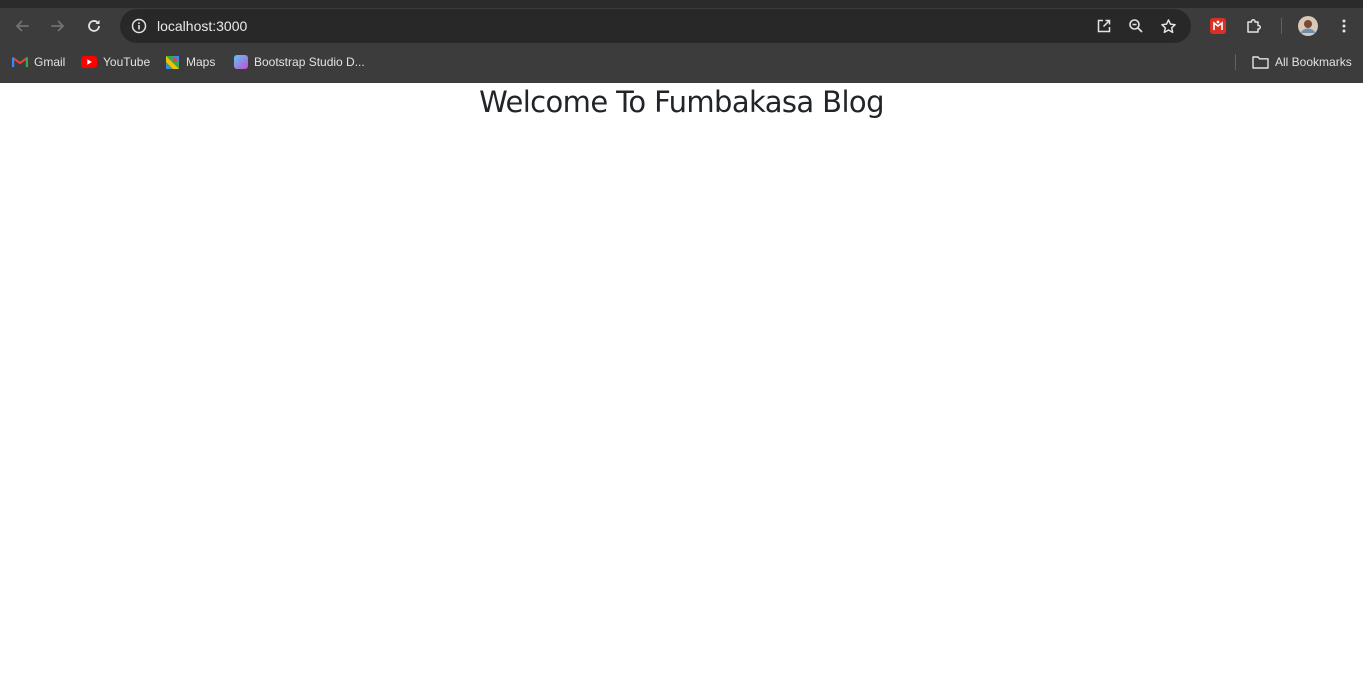 This screenshot has height=695, width=1363. I want to click on arrow-left-icon, so click(22, 26).